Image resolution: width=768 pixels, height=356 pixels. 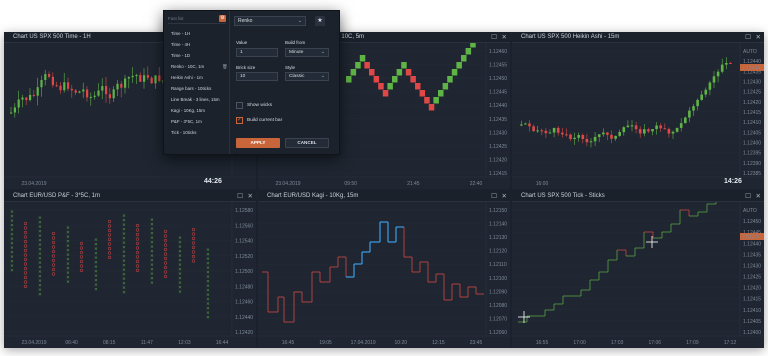 I want to click on fast-list-item: Line Break - 3 lines, 15m, so click(x=195, y=100).